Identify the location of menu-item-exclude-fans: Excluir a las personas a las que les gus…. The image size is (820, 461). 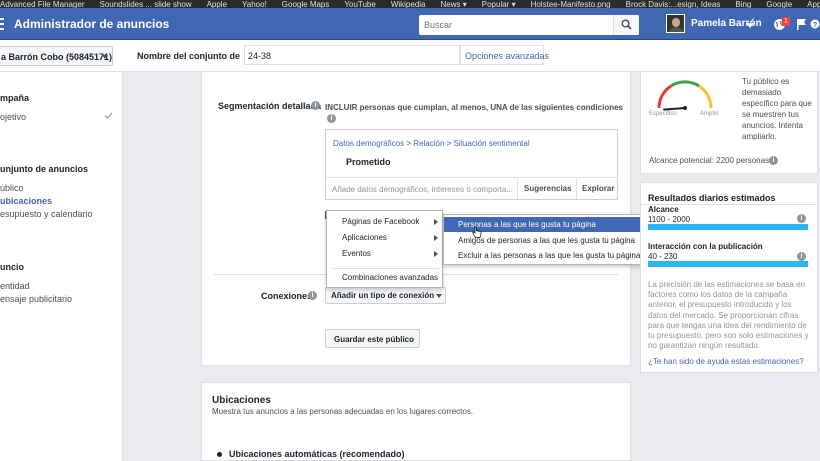
(549, 255).